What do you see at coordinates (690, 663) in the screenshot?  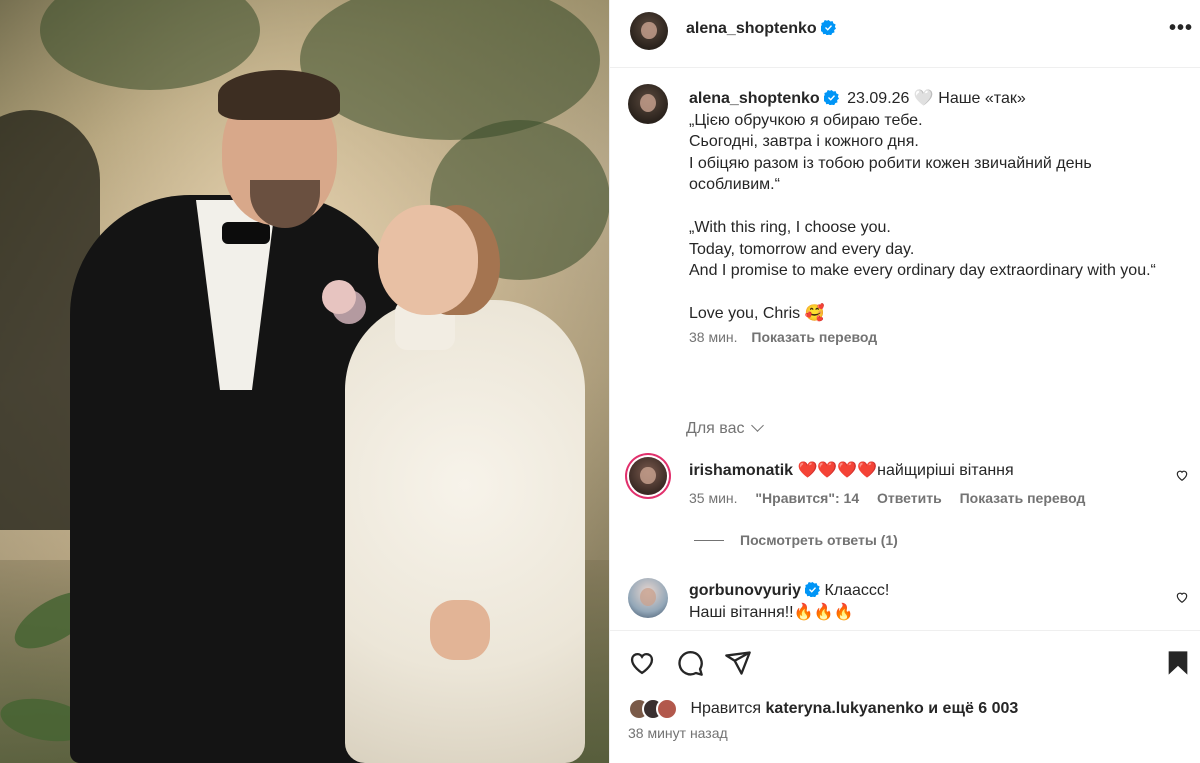 I see `comment-icon` at bounding box center [690, 663].